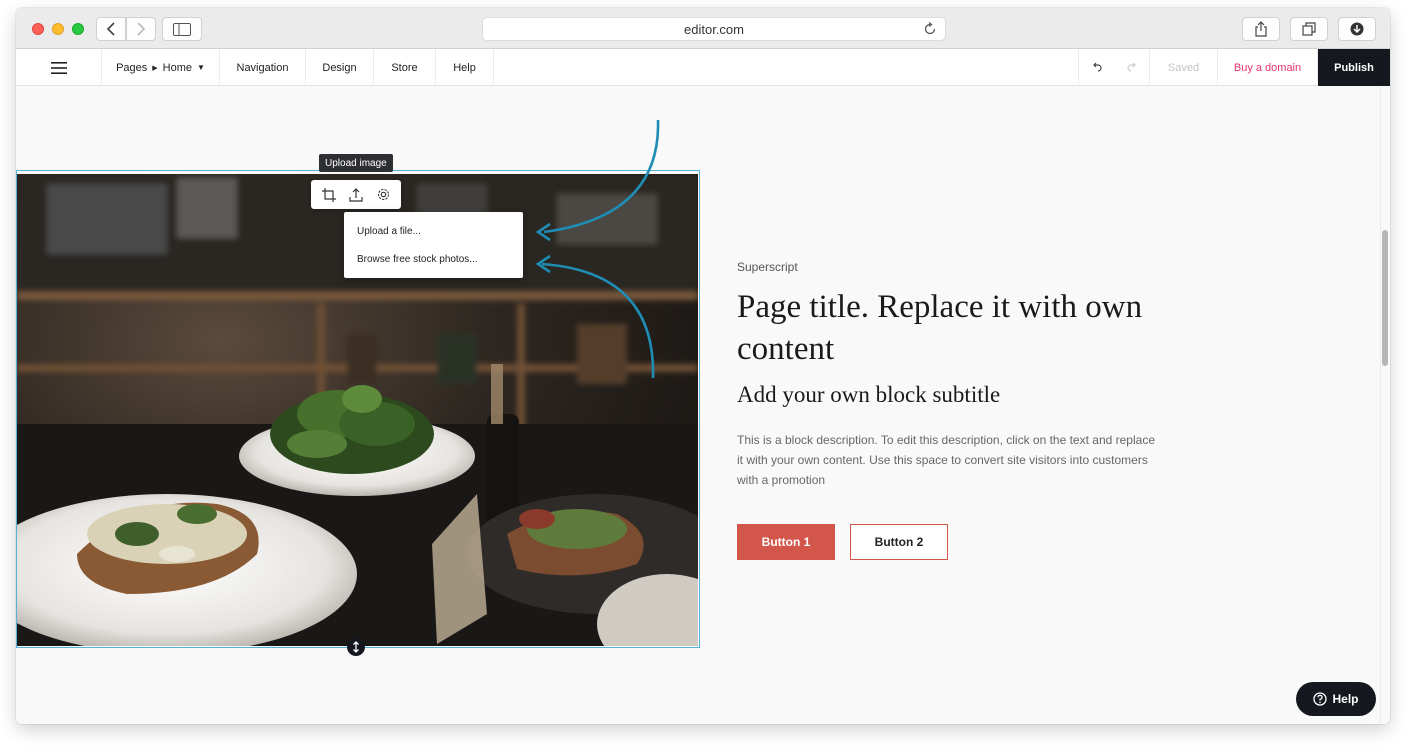  I want to click on current-page-label: Home, so click(177, 67).